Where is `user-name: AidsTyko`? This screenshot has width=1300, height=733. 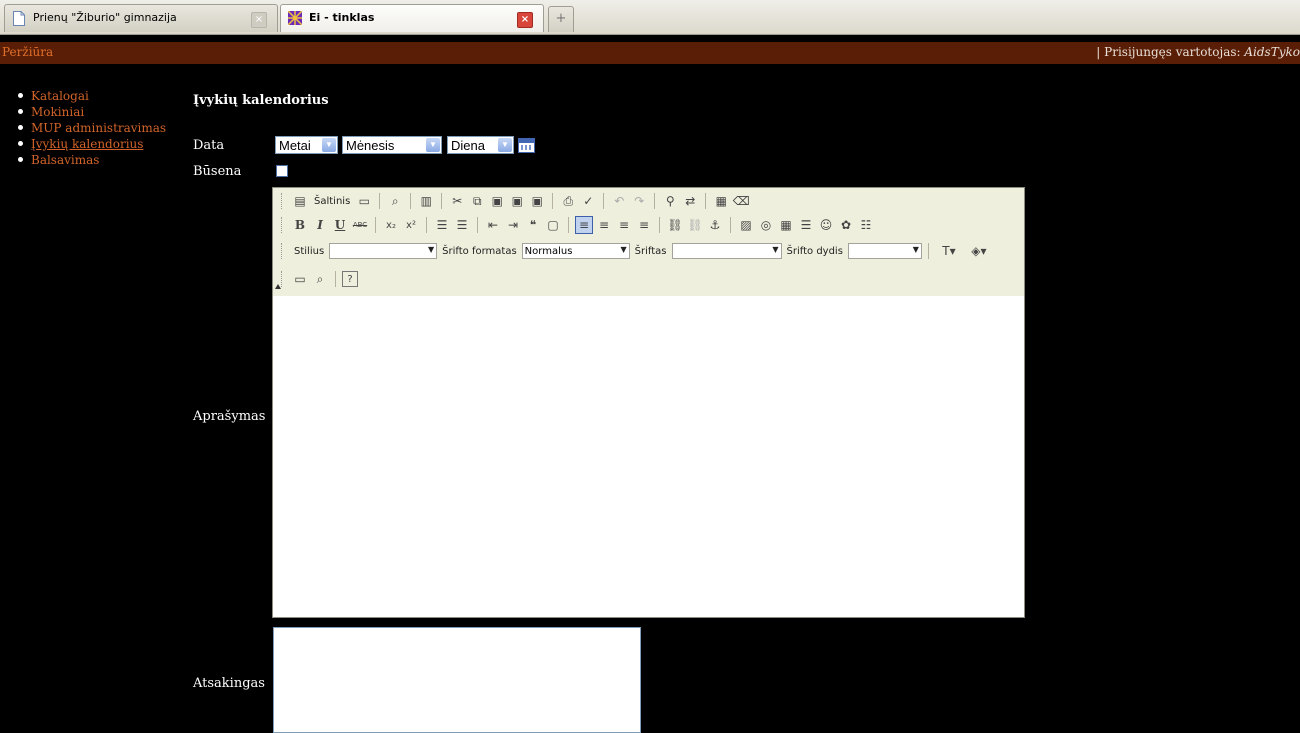
user-name: AidsTyko is located at coordinates (1272, 52).